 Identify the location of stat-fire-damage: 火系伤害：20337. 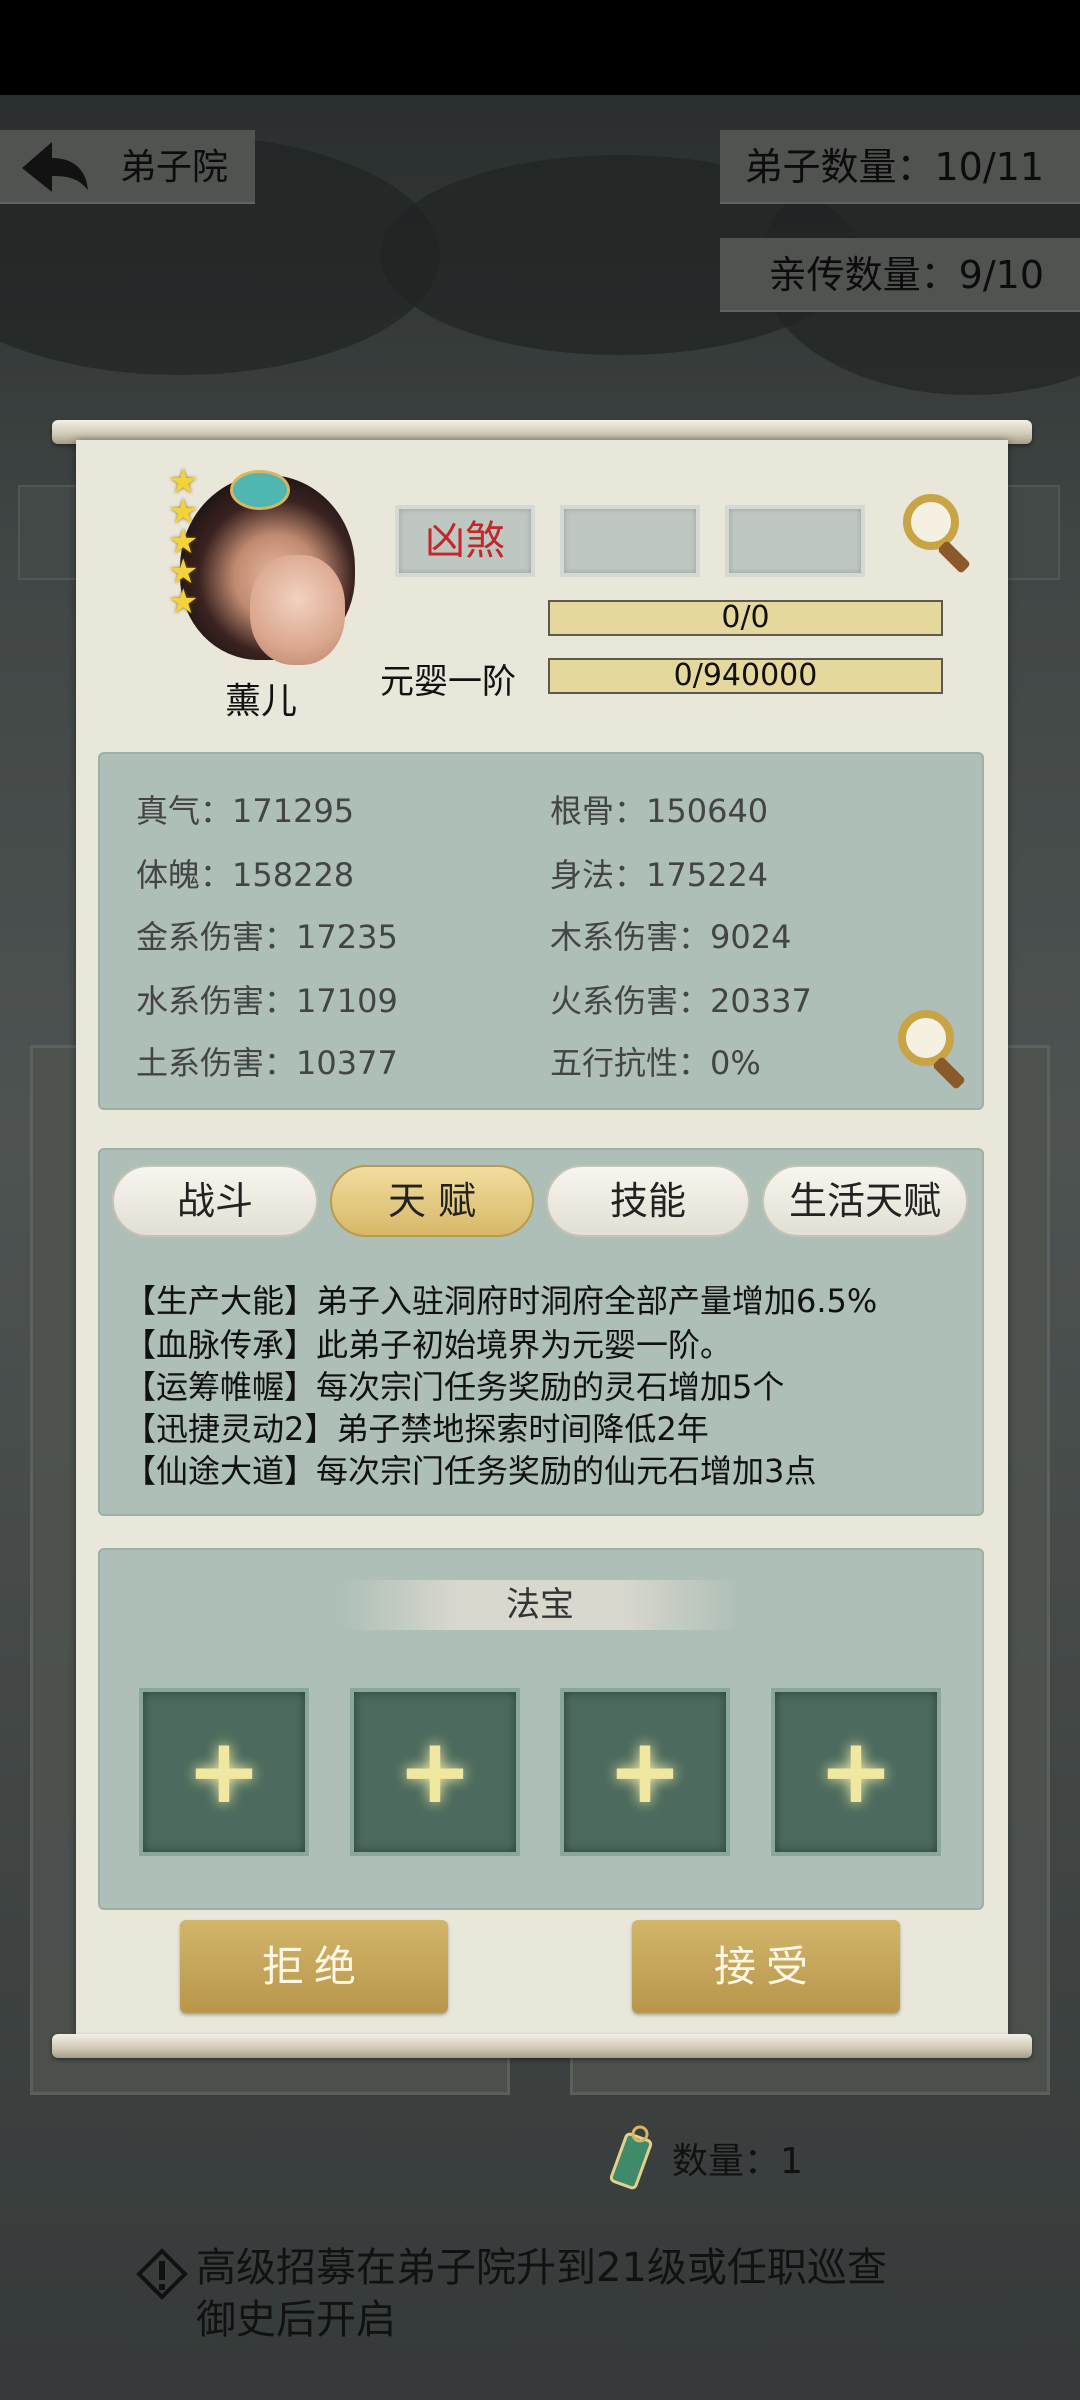
(681, 1001).